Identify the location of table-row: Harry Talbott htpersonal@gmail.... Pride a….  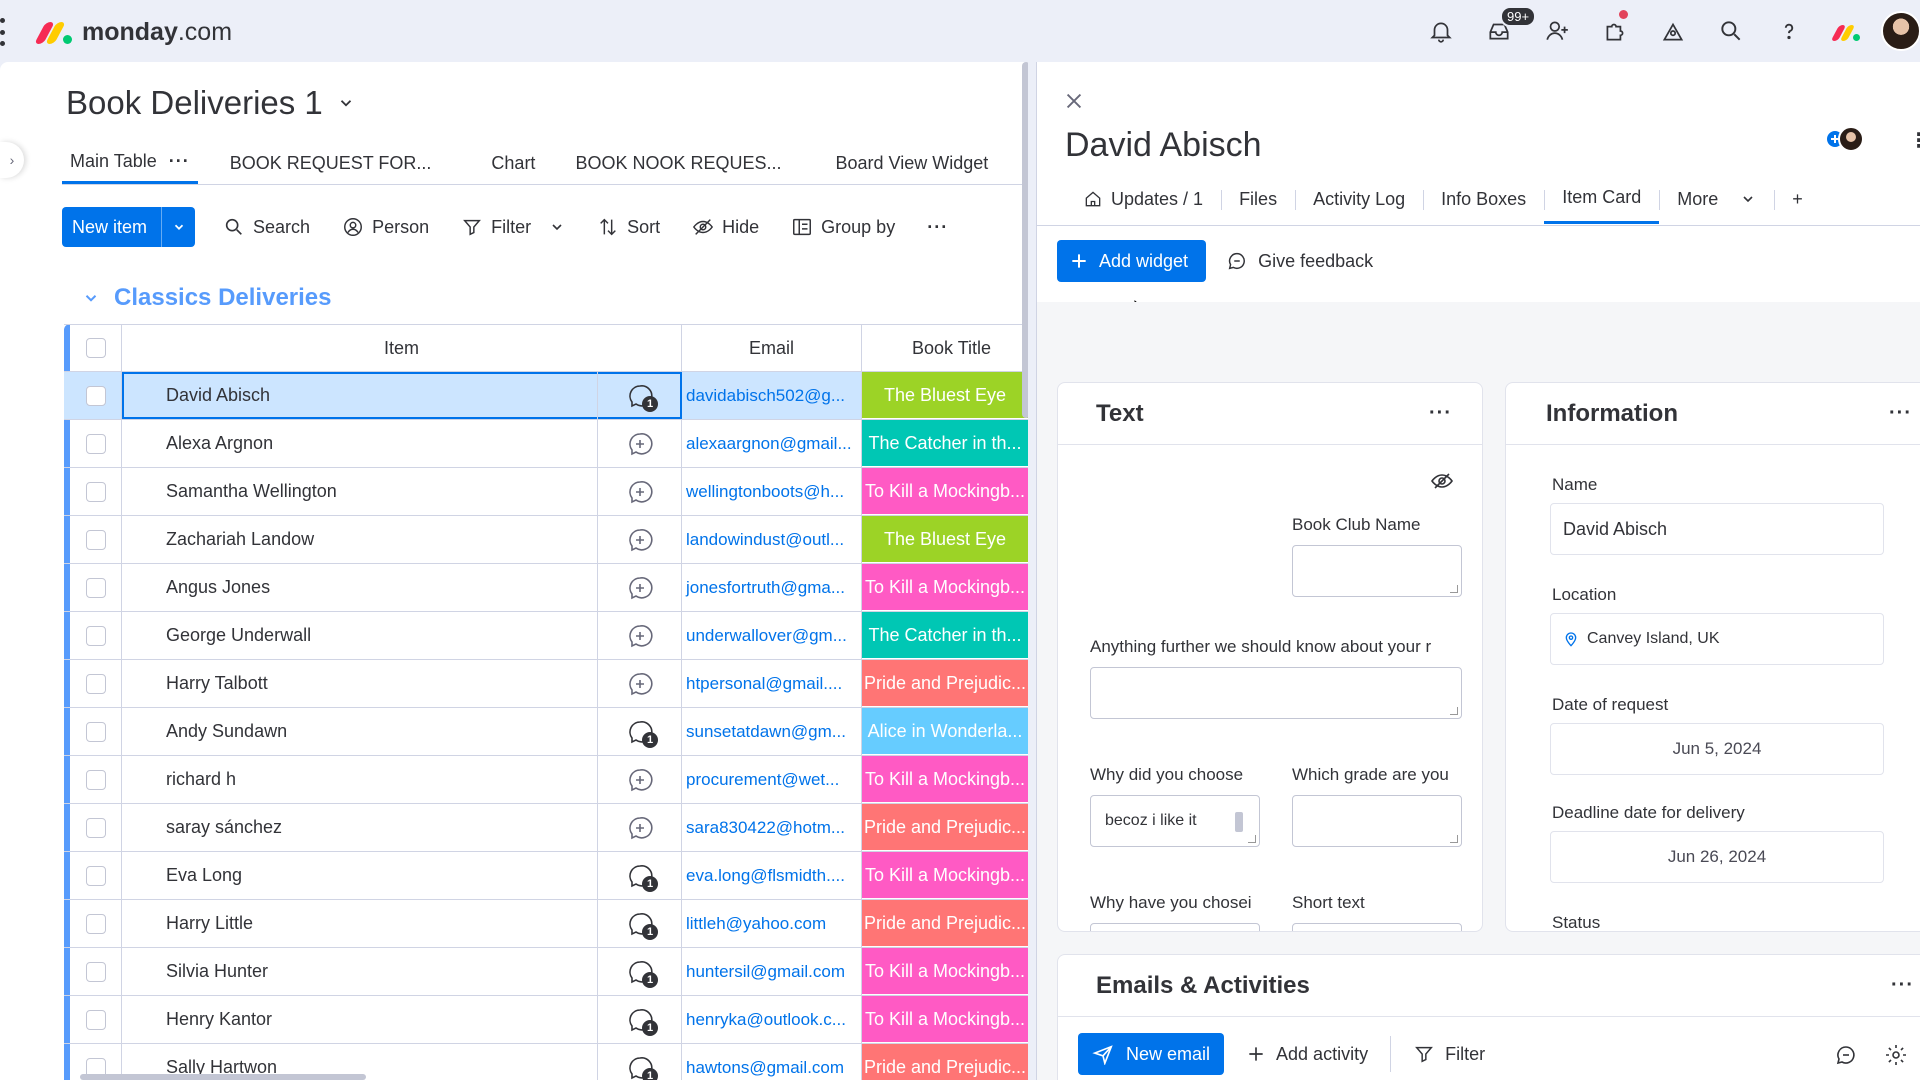
(546, 684).